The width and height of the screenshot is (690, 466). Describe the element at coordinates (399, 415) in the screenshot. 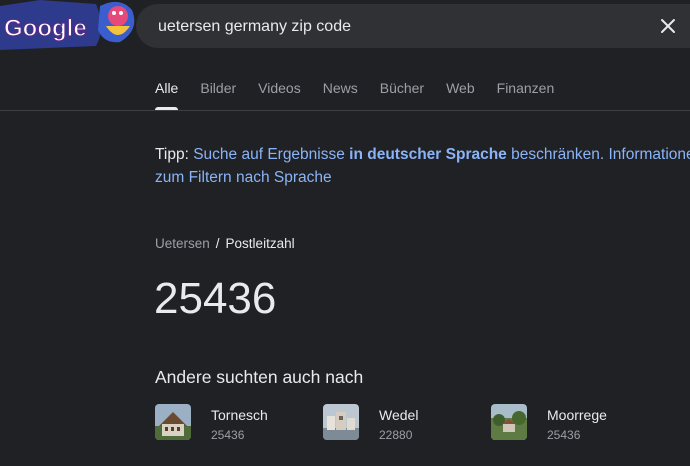

I see `related-name: Wedel` at that location.